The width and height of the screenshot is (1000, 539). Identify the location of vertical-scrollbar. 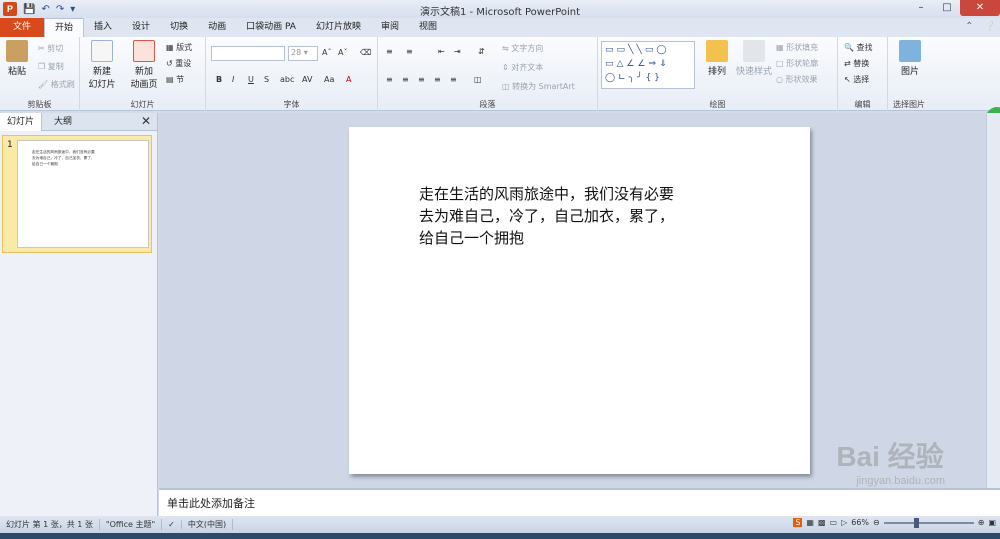
(993, 300).